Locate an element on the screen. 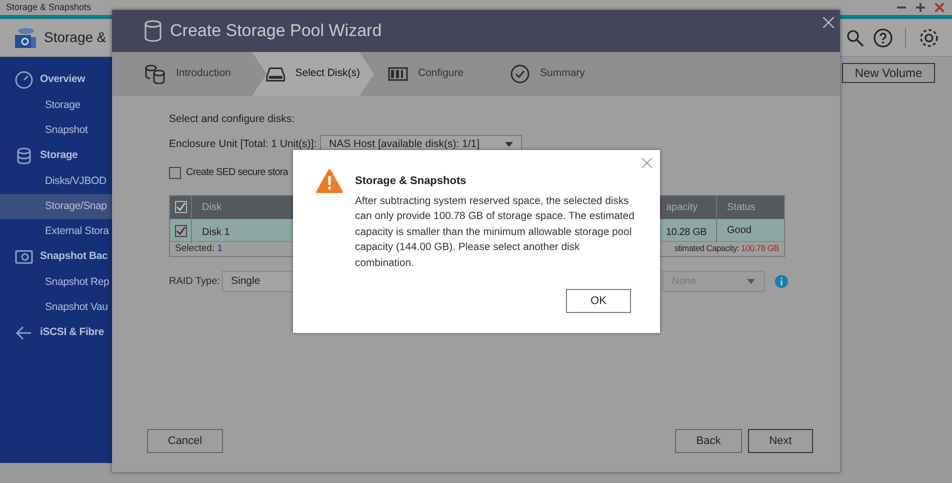  drive-icon is located at coordinates (276, 74).